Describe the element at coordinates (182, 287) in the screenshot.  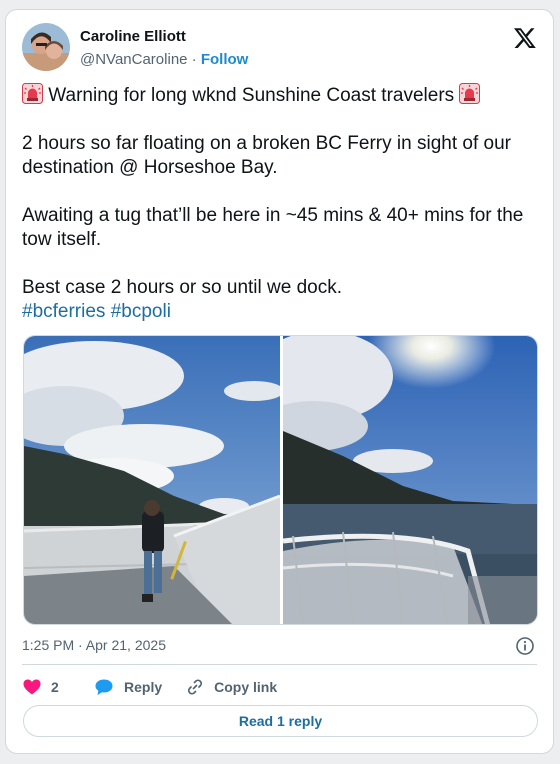
I see `tweet-text-line4: Best case 2 hours or so until we dock.` at that location.